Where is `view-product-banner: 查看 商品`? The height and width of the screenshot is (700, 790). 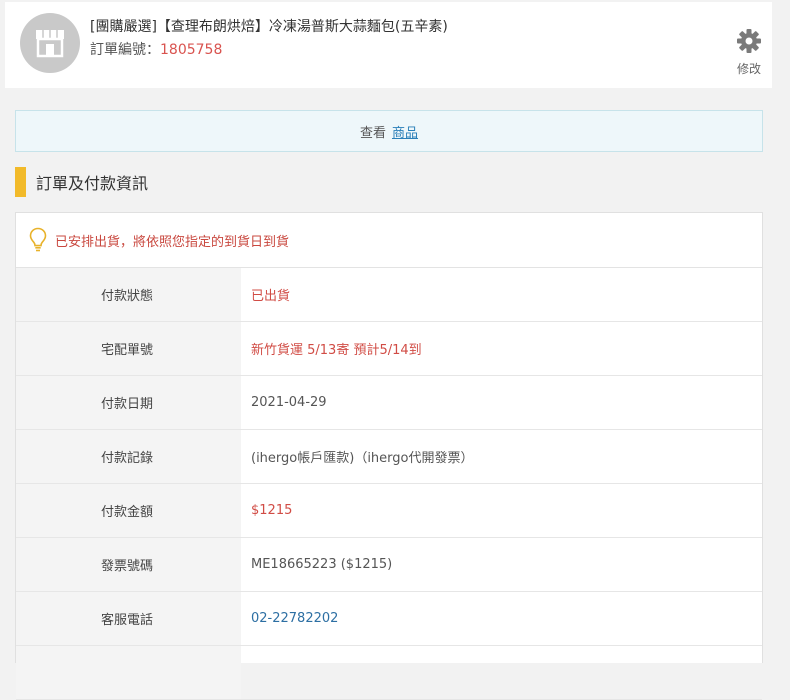
view-product-banner: 查看 商品 is located at coordinates (389, 131).